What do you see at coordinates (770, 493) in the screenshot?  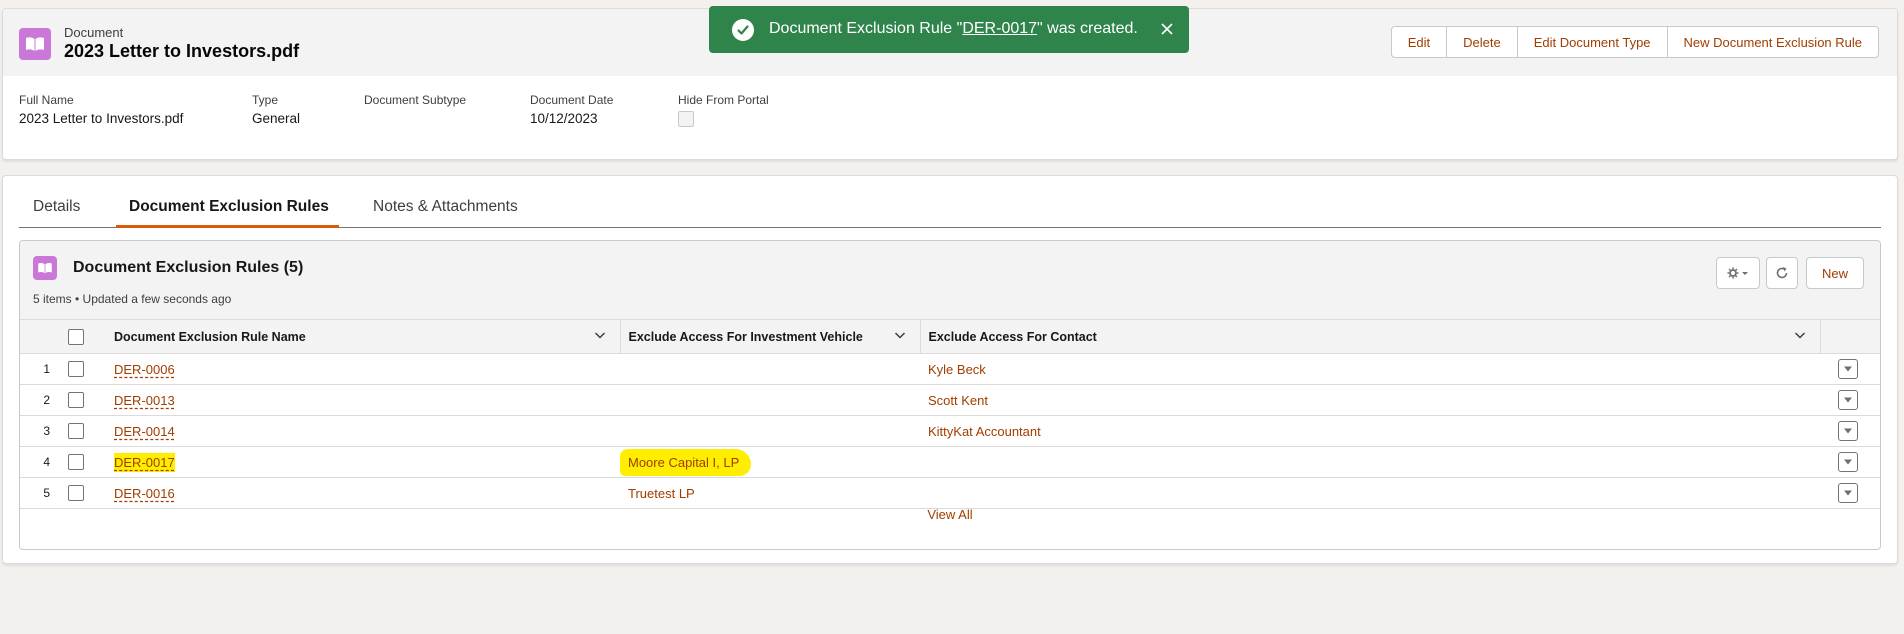 I see `investment-vehicle-cell: Truetest LP` at bounding box center [770, 493].